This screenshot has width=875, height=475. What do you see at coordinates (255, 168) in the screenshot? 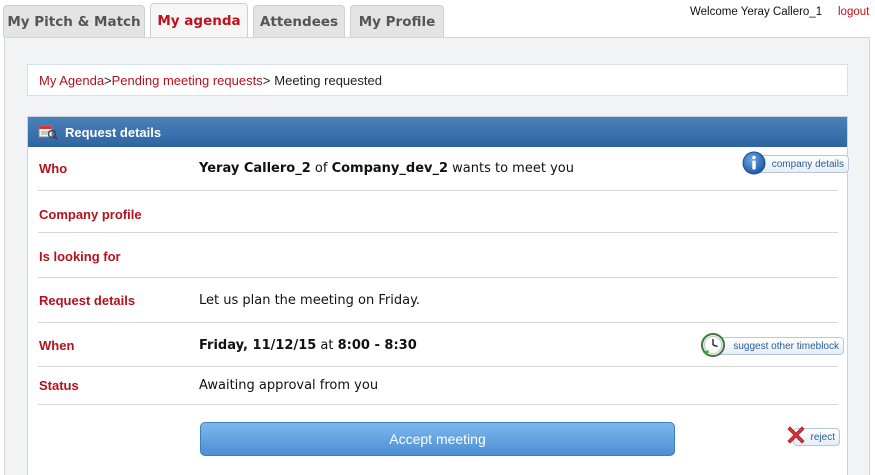
I see `who-person: Yeray Callero_2` at bounding box center [255, 168].